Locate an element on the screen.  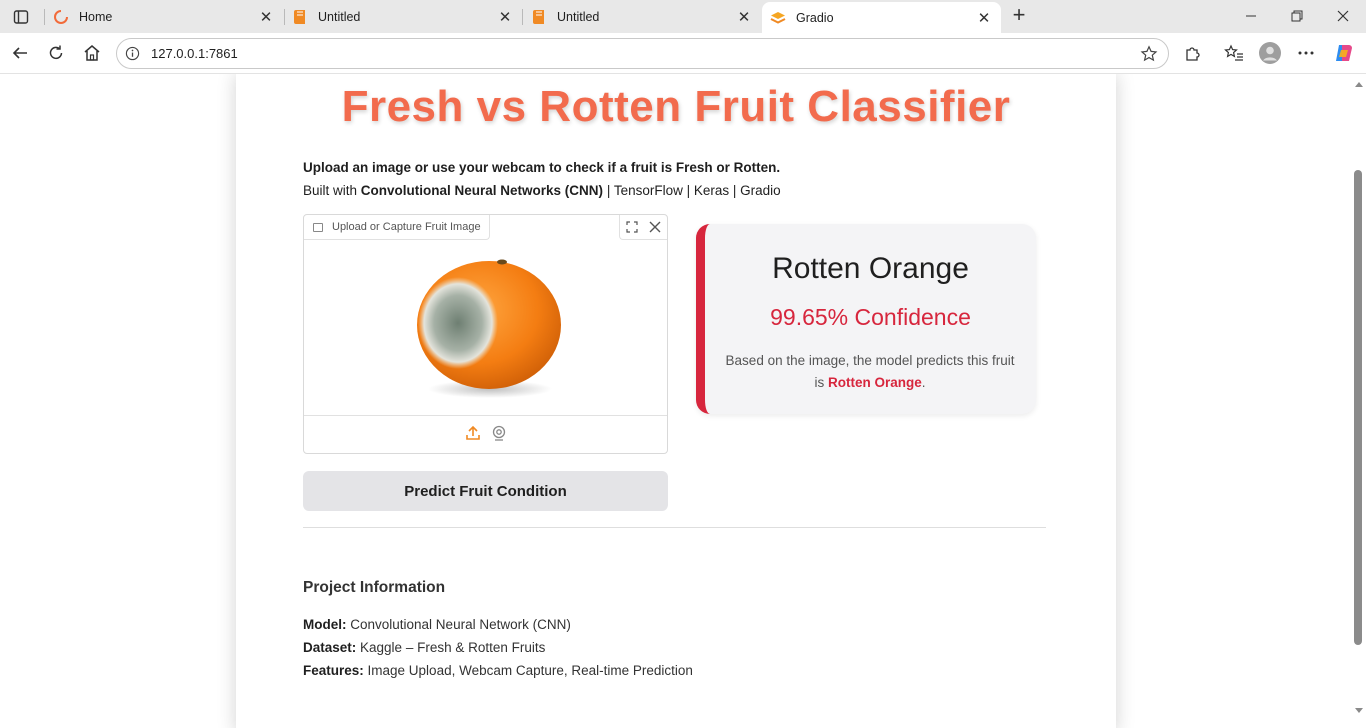
more-dots-icon is located at coordinates (1306, 53).